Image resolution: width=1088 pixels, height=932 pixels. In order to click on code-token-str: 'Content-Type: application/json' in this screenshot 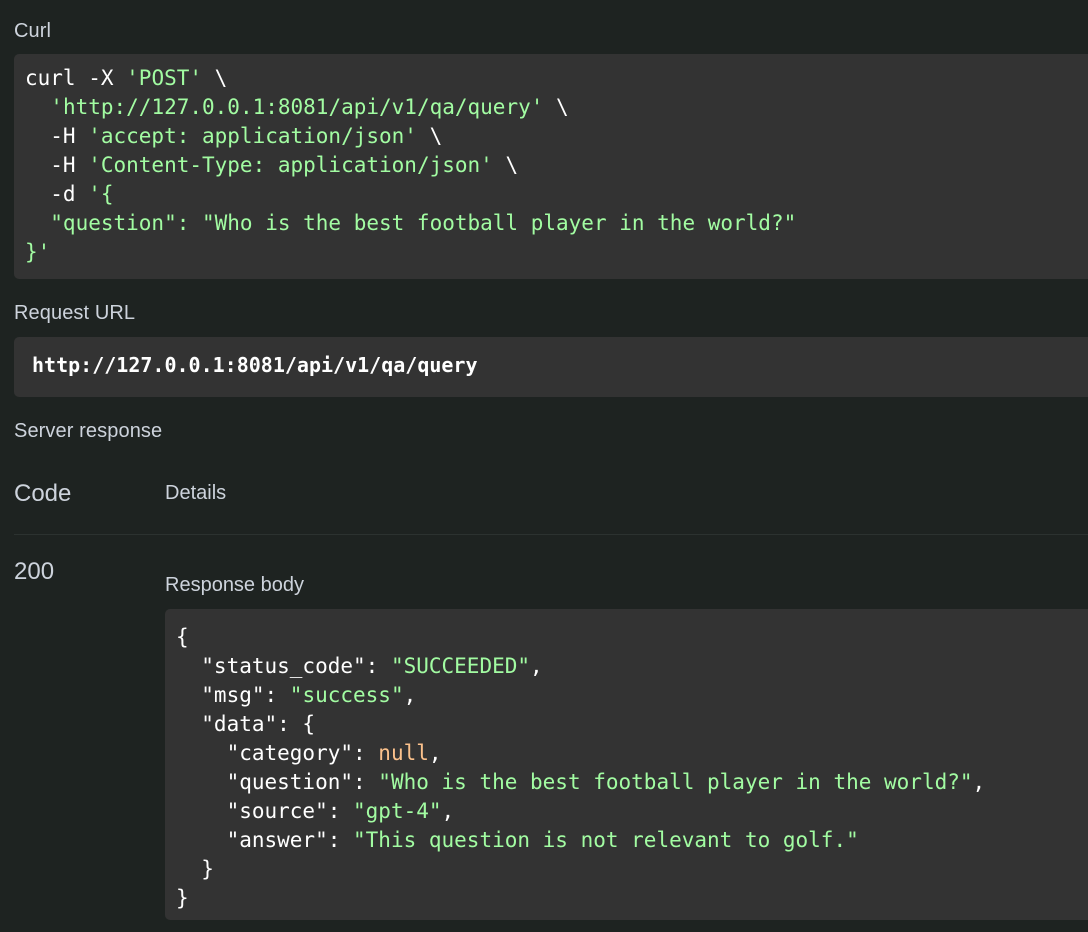, I will do `click(290, 165)`.